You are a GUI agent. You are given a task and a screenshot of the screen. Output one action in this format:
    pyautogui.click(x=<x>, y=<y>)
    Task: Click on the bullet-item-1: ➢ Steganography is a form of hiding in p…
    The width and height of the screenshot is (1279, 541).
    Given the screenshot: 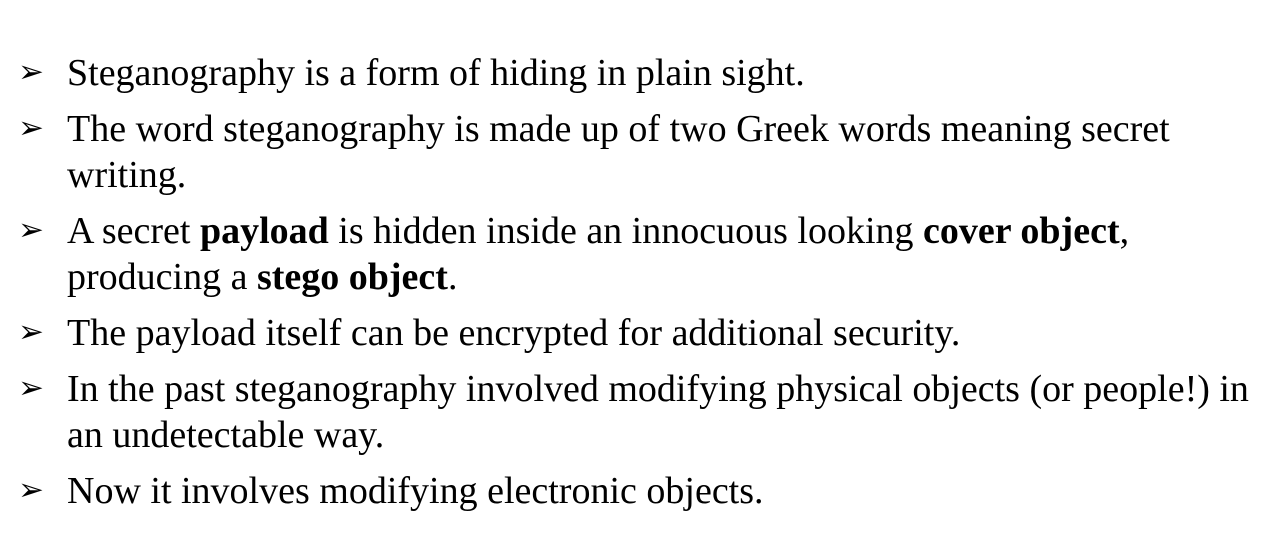 What is the action you would take?
    pyautogui.click(x=638, y=73)
    